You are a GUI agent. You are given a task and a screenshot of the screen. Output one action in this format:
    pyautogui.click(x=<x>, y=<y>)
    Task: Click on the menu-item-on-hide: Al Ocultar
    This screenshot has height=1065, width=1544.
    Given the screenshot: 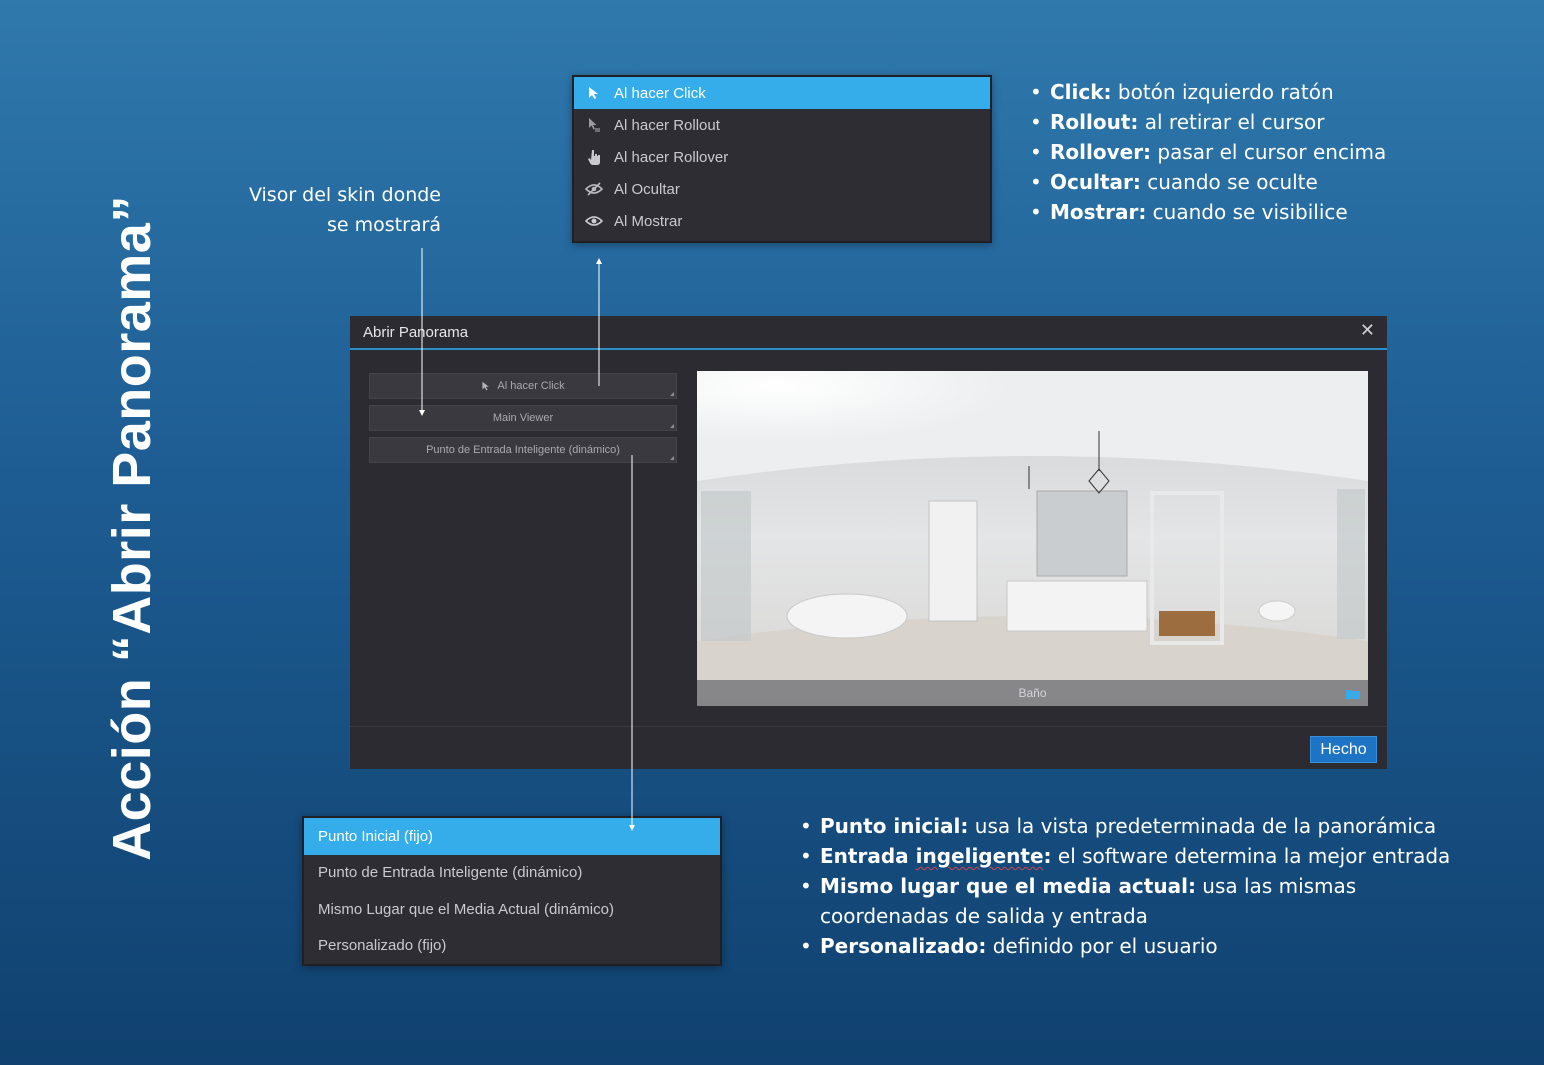 What is the action you would take?
    pyautogui.click(x=782, y=189)
    